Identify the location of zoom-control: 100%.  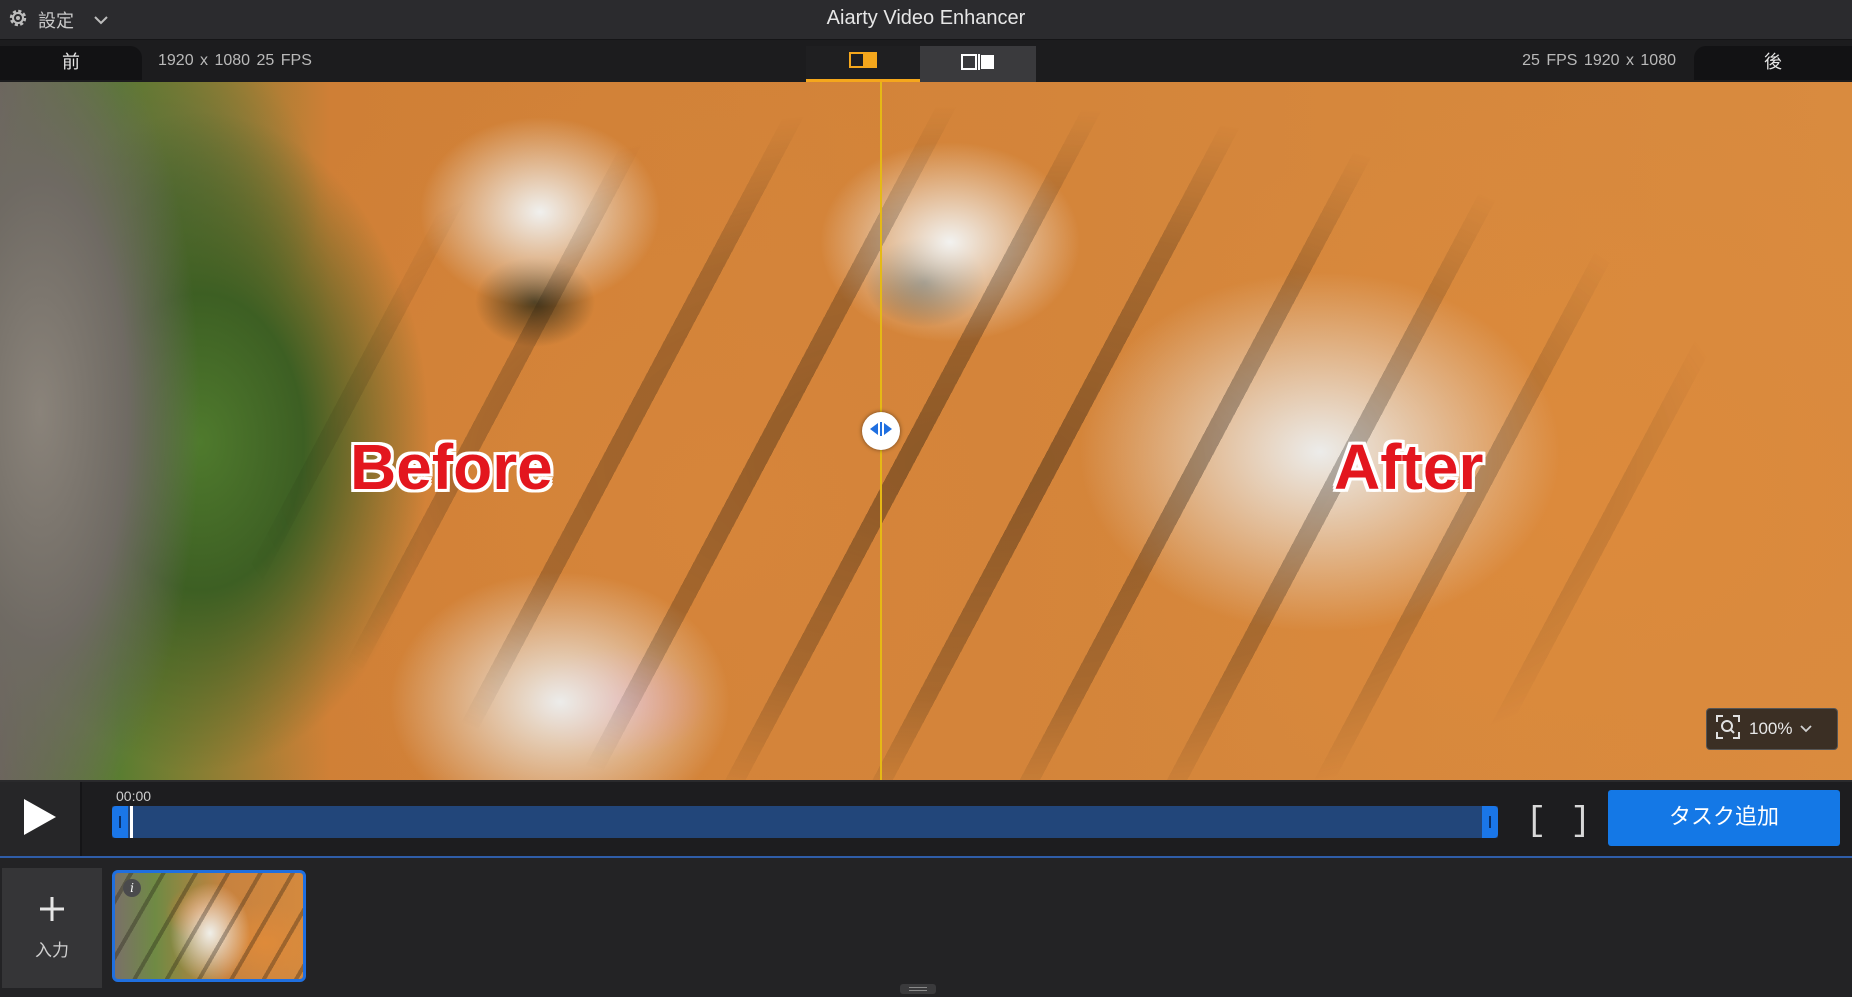
(1772, 729).